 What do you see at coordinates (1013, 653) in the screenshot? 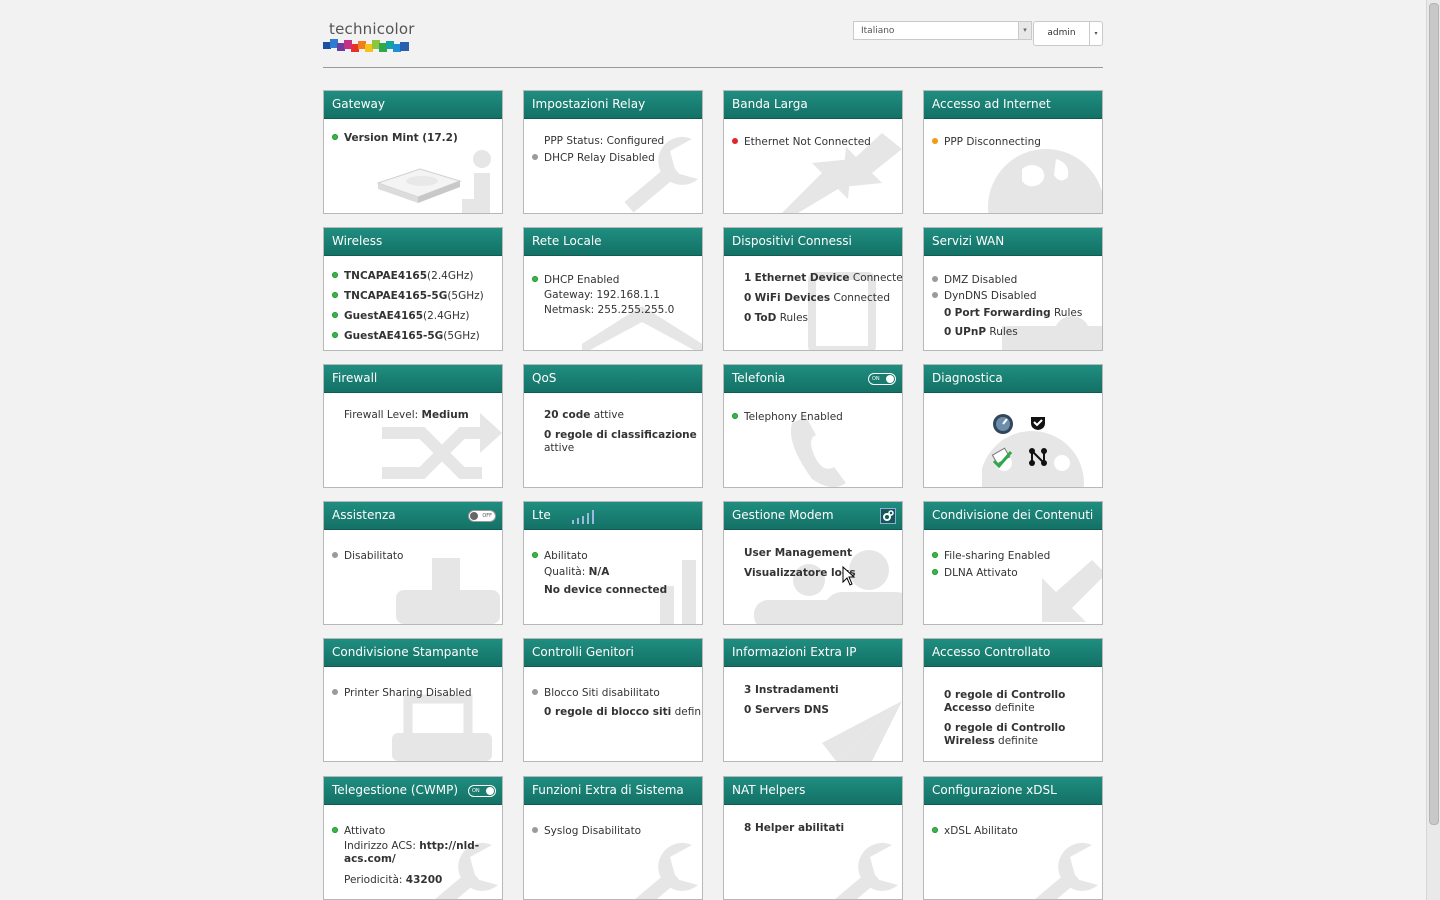
I see `card-header: Accesso Controllato` at bounding box center [1013, 653].